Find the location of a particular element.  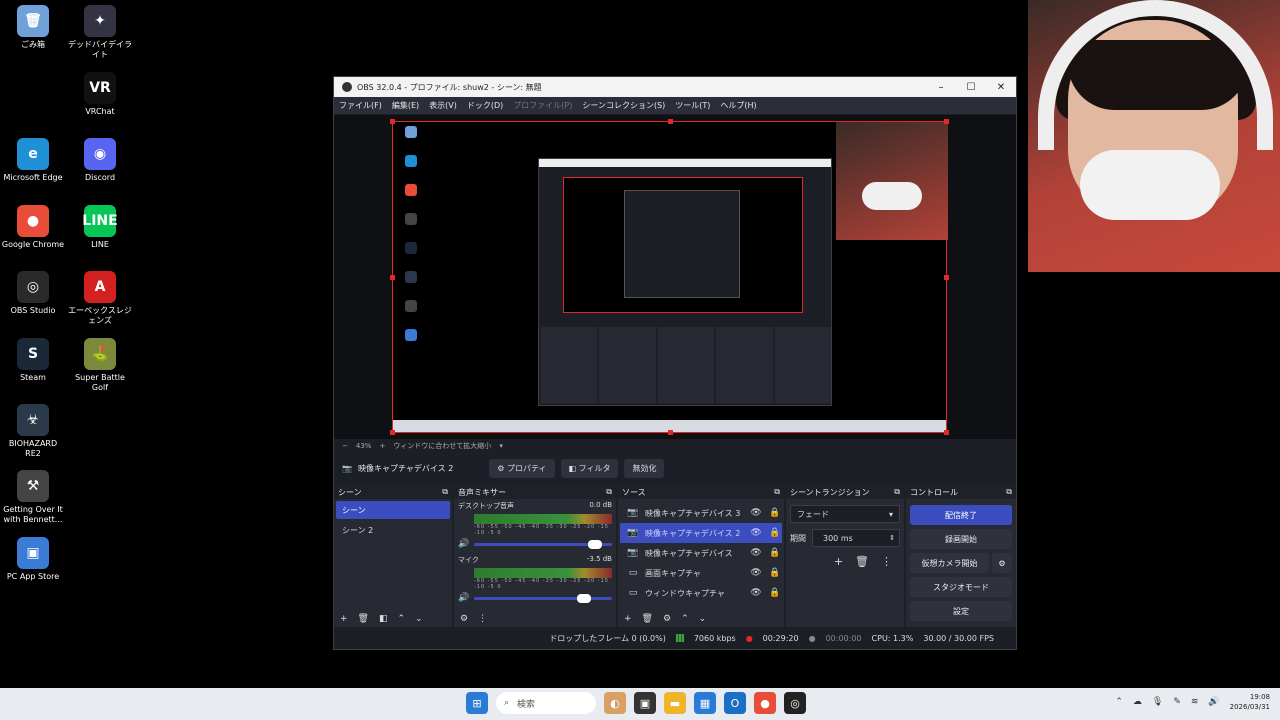

scene-item: シーン is located at coordinates (393, 510).